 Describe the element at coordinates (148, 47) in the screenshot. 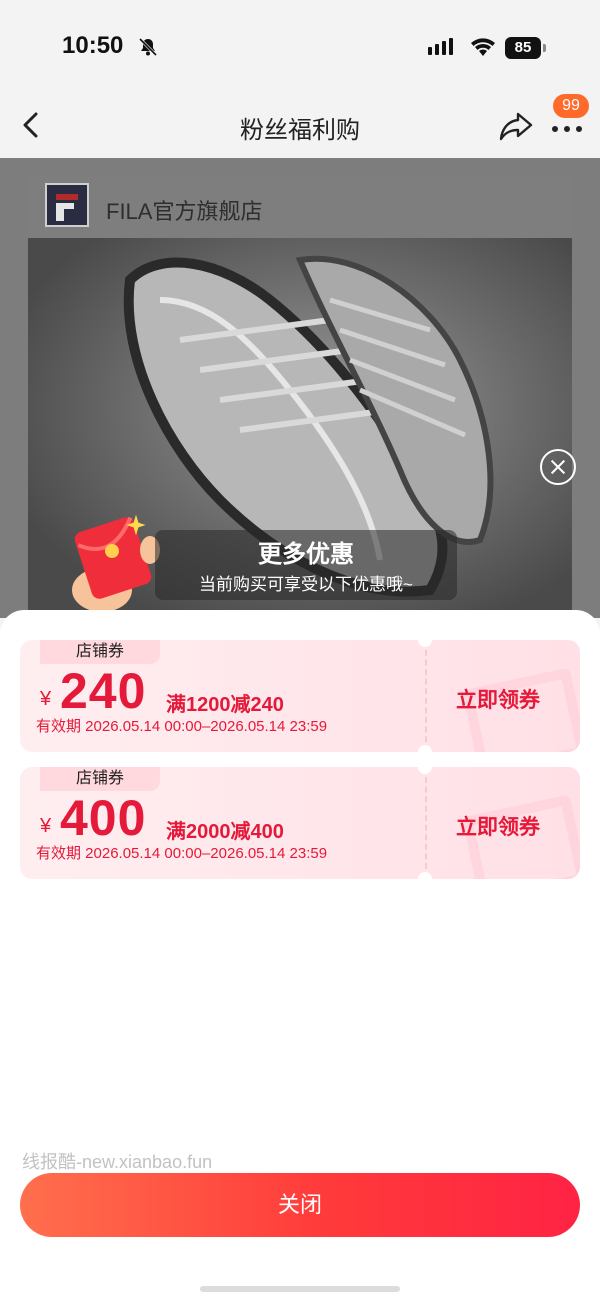

I see `bell-muted-icon` at that location.